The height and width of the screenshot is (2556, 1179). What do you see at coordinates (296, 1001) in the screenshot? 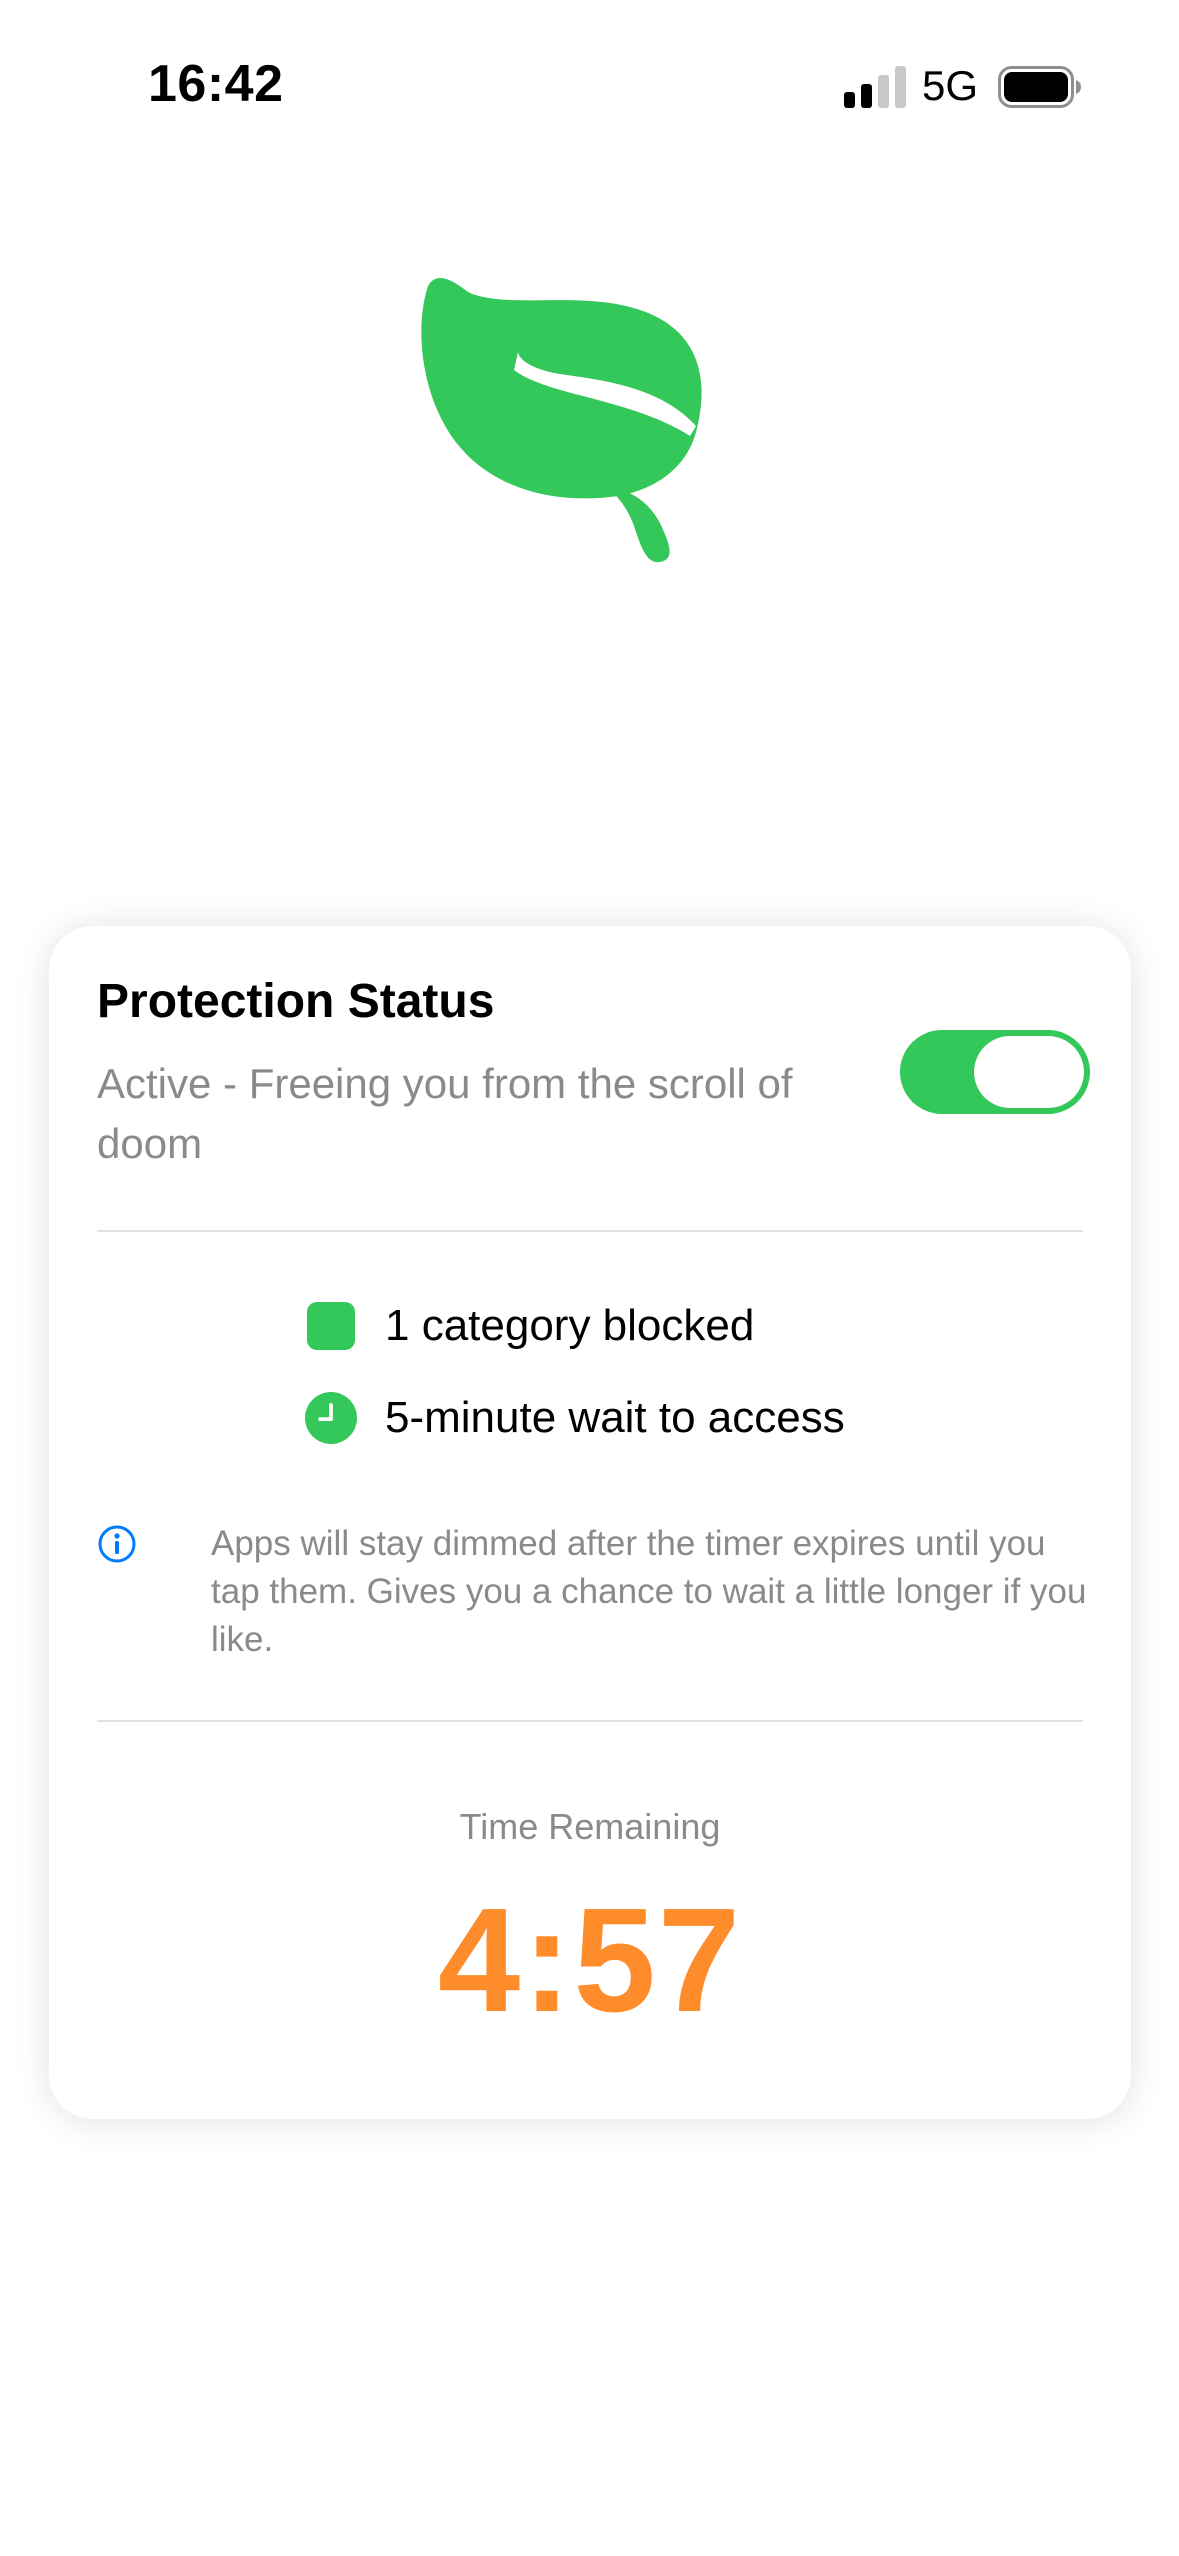
I see `protection-status-title: Protection Status` at bounding box center [296, 1001].